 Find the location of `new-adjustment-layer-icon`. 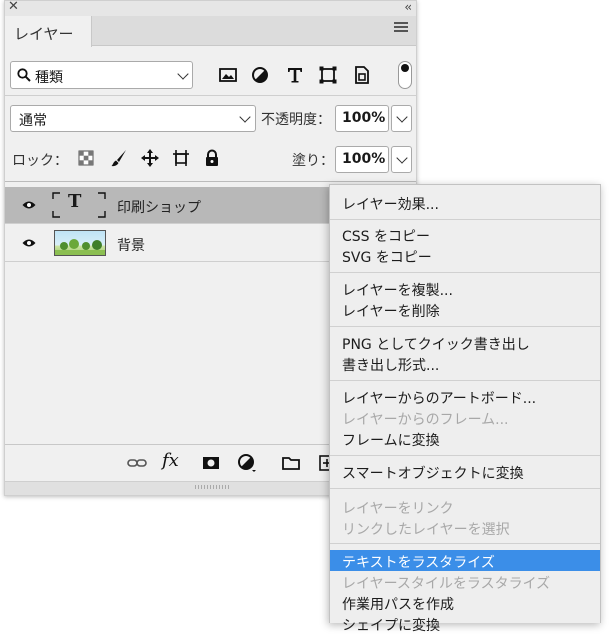

new-adjustment-layer-icon is located at coordinates (247, 463).